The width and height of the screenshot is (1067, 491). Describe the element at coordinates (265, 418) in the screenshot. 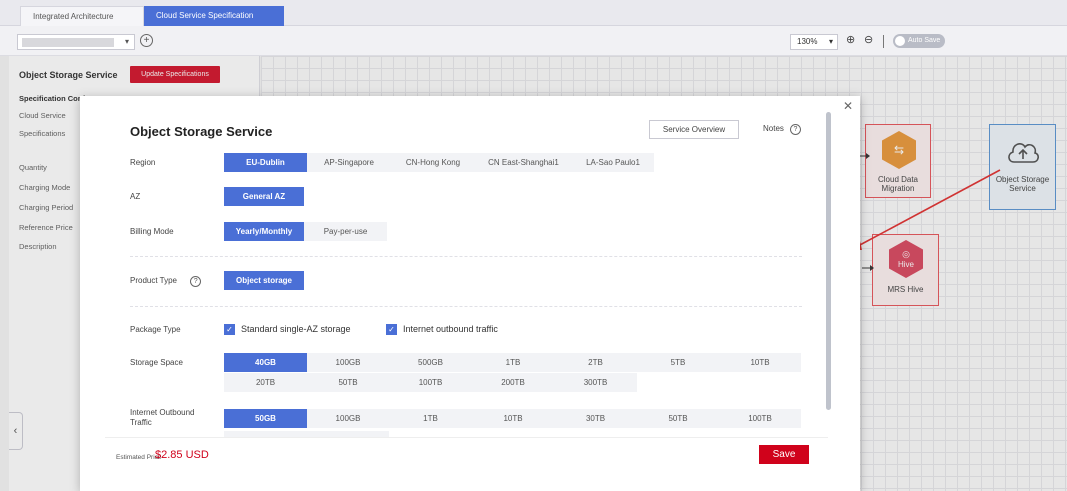

I see `outbound-option: 50GB` at that location.